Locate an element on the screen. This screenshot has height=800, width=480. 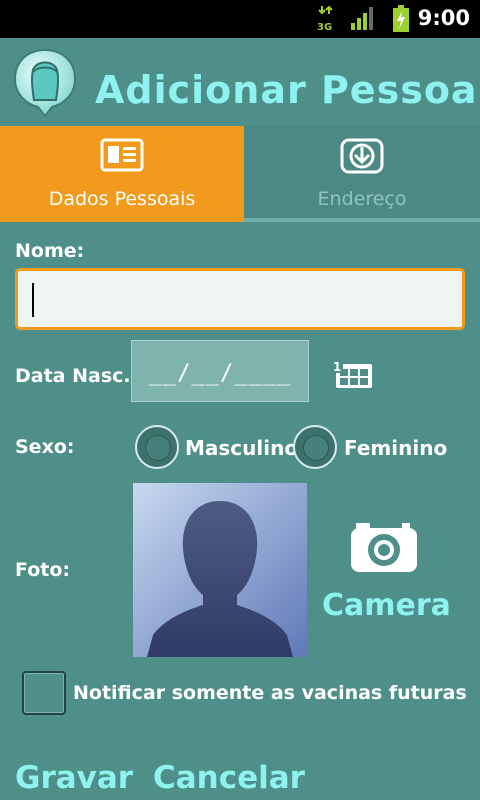
svg-text: 1 is located at coordinates (337, 367).